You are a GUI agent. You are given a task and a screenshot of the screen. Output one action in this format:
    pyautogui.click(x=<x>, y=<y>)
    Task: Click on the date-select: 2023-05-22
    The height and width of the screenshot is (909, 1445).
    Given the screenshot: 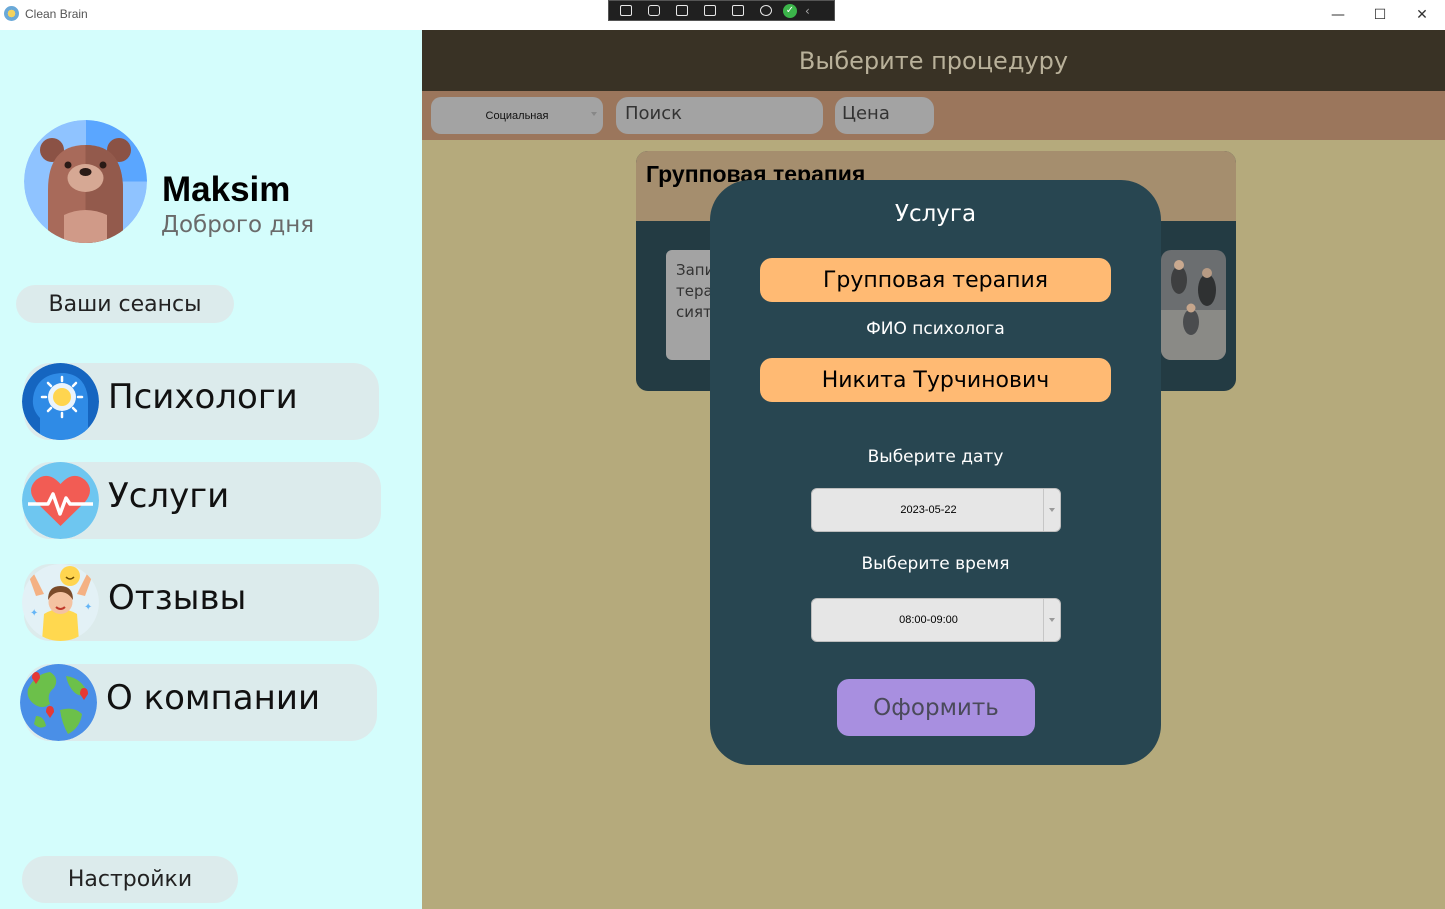 What is the action you would take?
    pyautogui.click(x=936, y=510)
    